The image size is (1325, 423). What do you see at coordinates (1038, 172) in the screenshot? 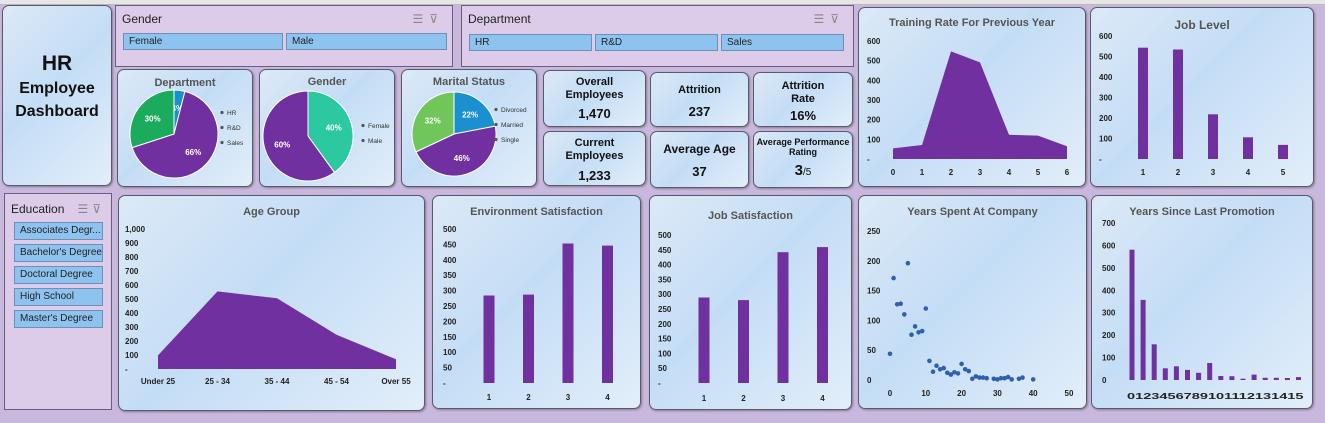
I see `x-tick-label: 5` at bounding box center [1038, 172].